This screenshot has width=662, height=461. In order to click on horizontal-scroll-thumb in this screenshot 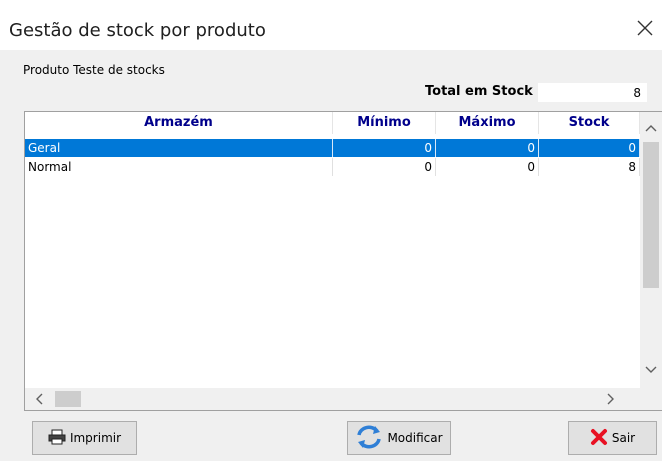, I will do `click(68, 399)`.